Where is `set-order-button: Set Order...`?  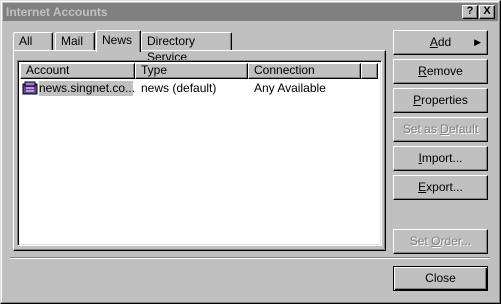
set-order-button: Set Order... is located at coordinates (440, 241).